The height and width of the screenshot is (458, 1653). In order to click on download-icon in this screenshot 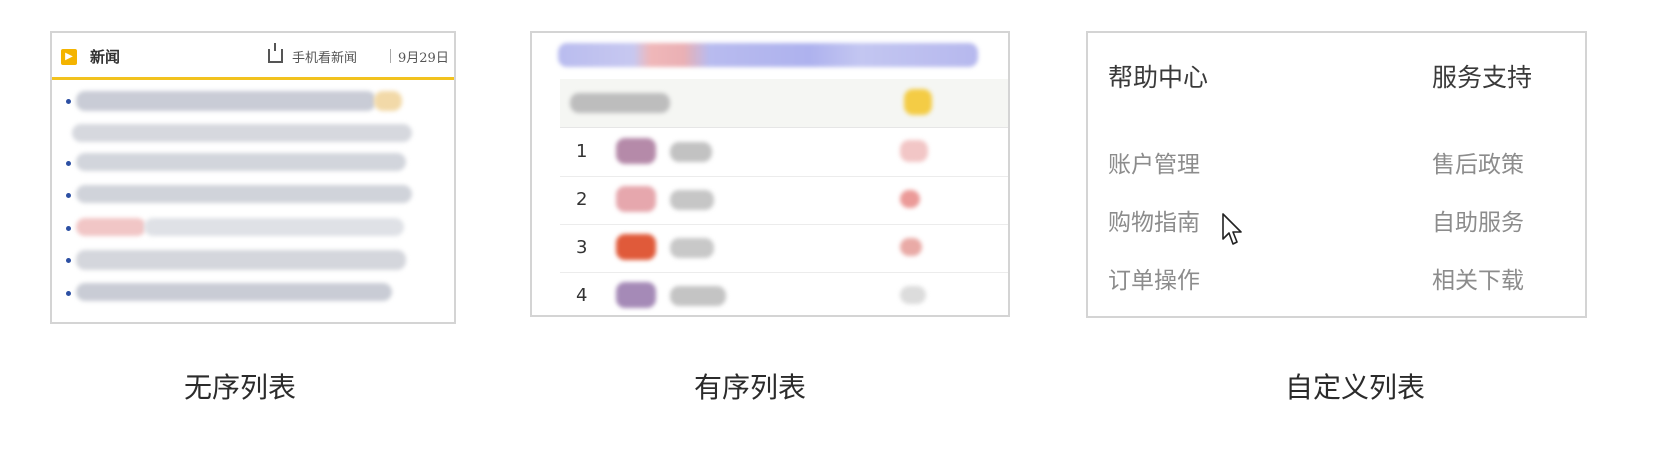, I will do `click(275, 53)`.